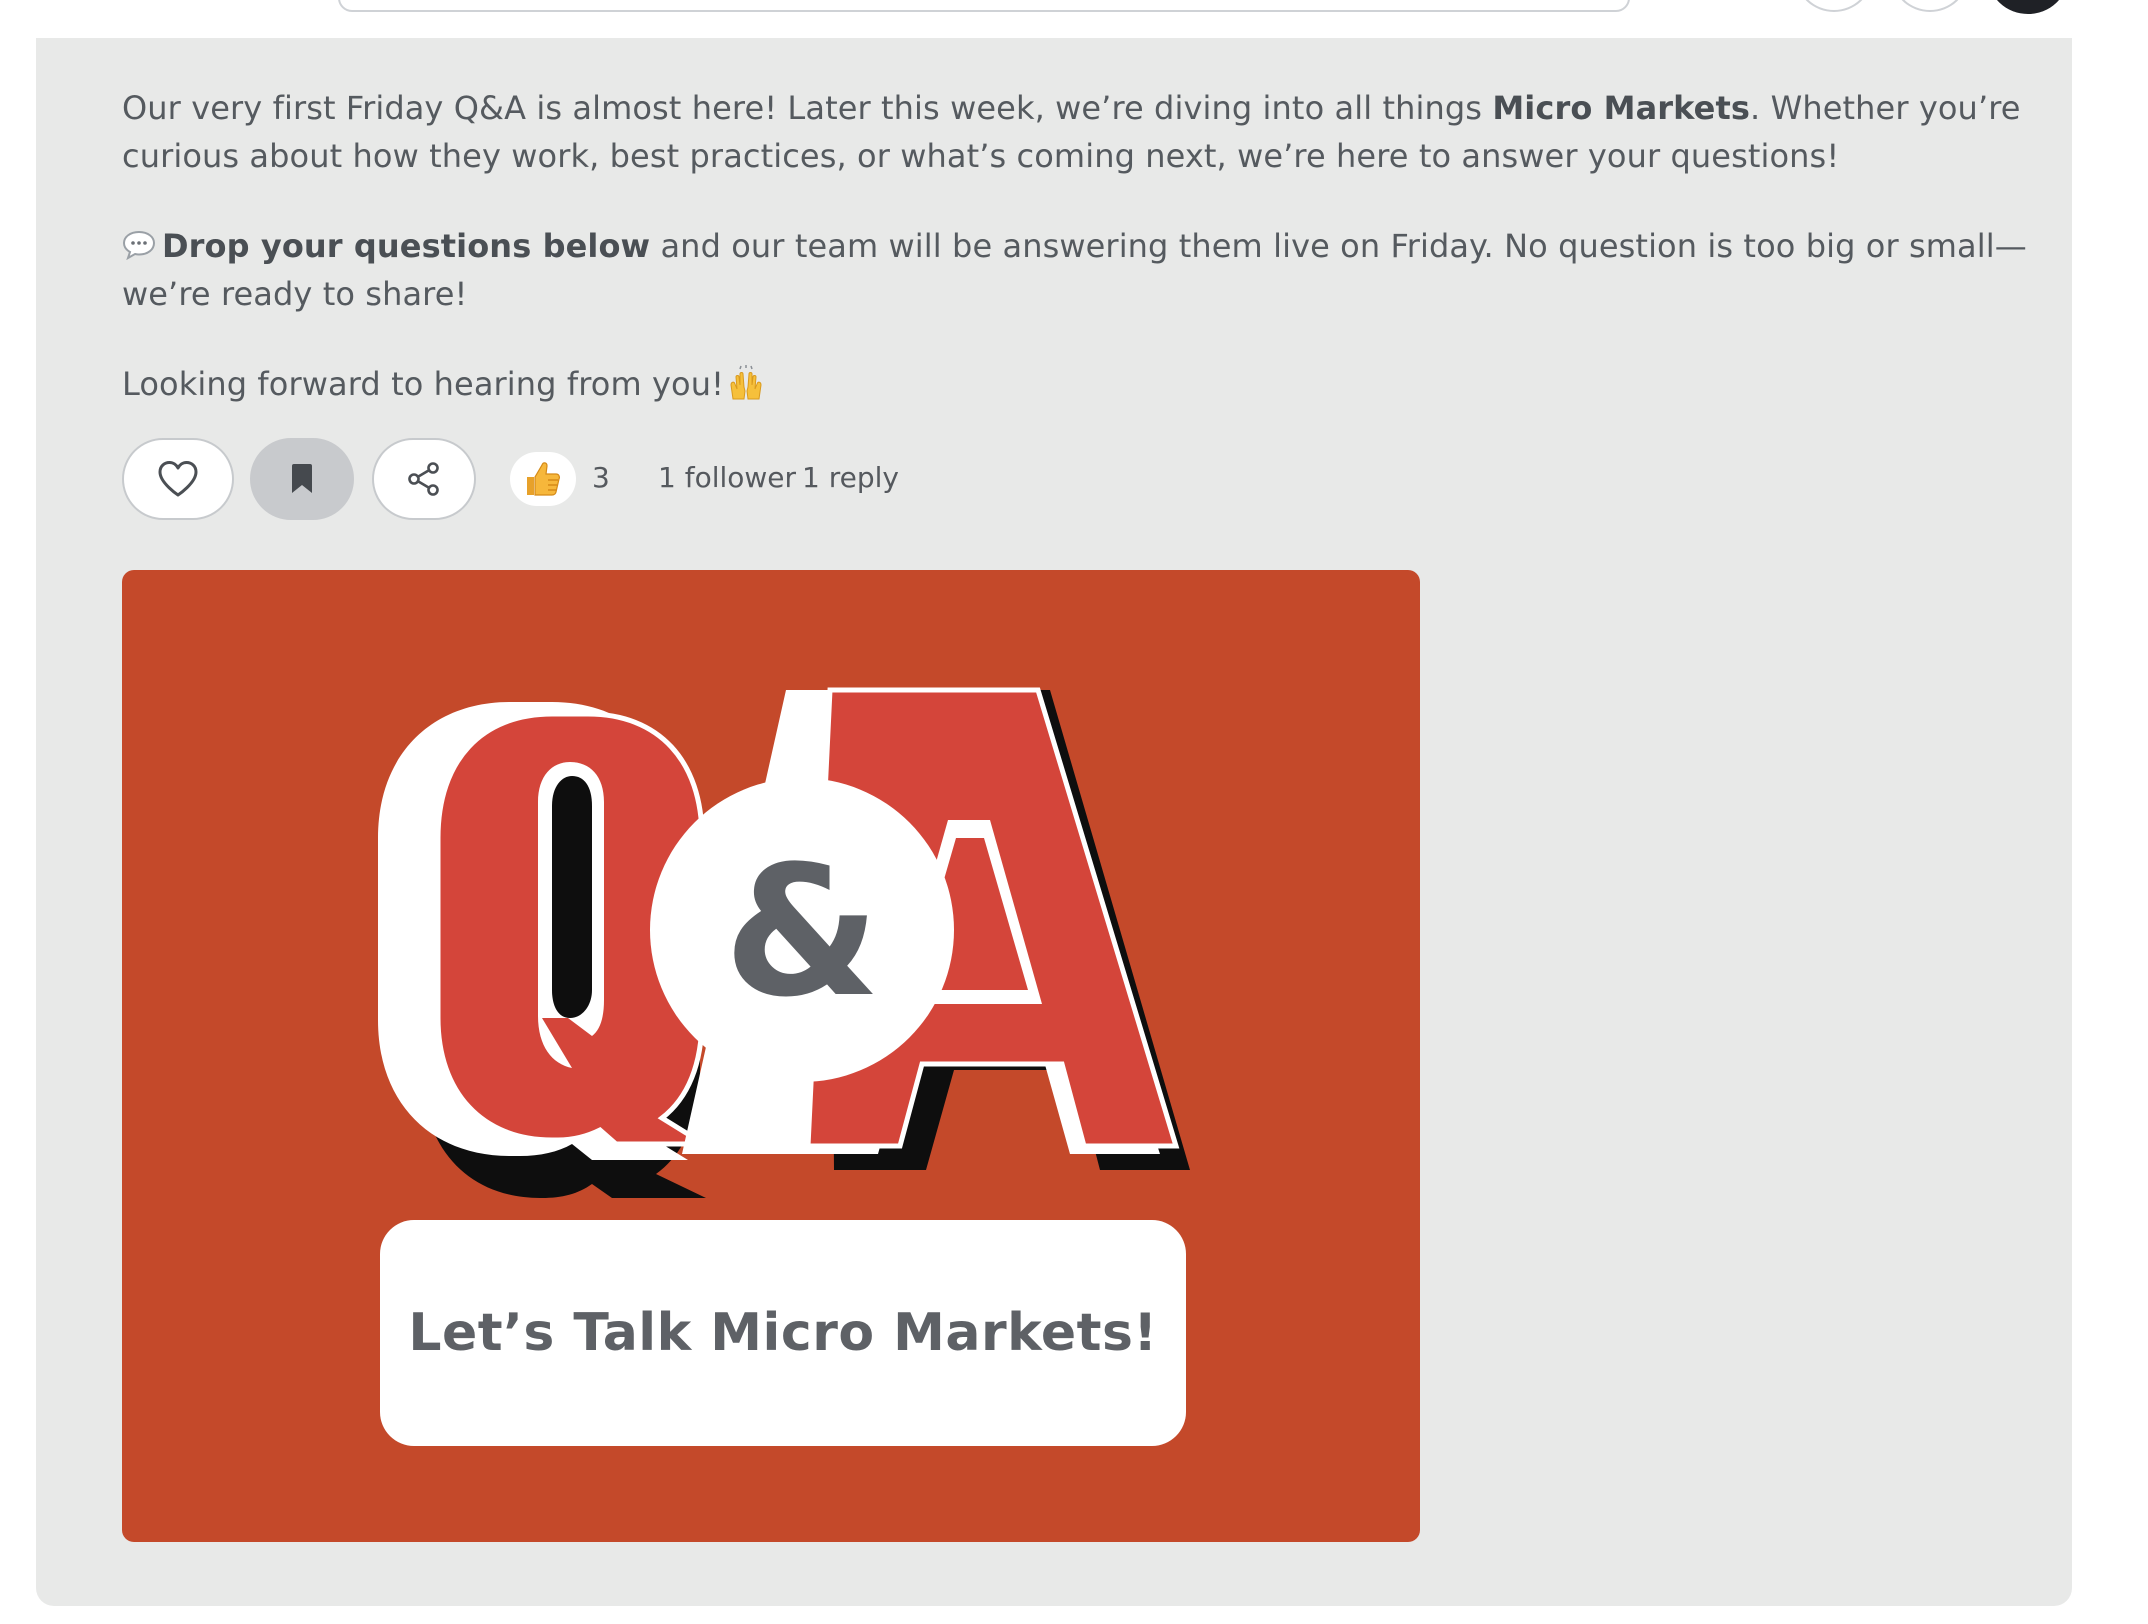 The width and height of the screenshot is (2148, 1624). What do you see at coordinates (406, 246) in the screenshot?
I see `questions-text-bold: Drop your questions below` at bounding box center [406, 246].